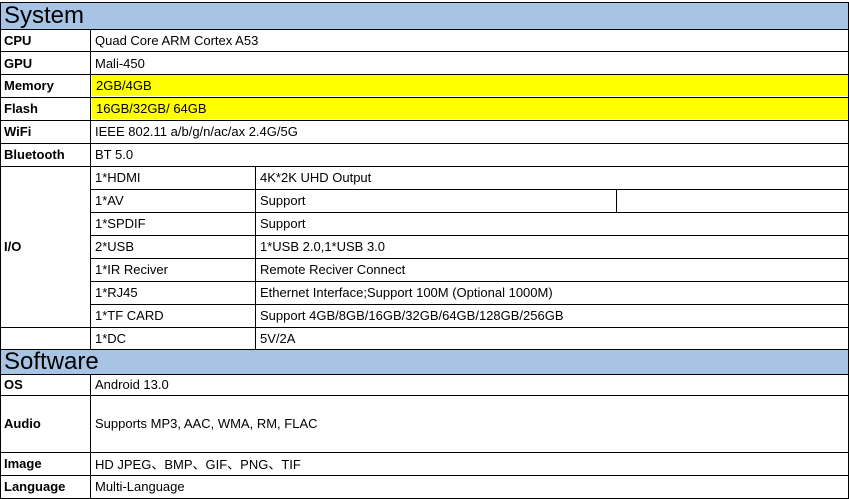  I want to click on gpu-value: Mali-450, so click(120, 63).